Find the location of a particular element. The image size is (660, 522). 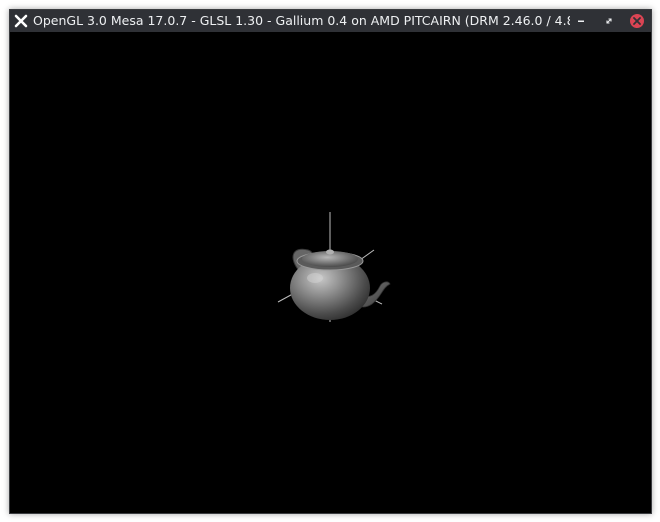

scene-canvas is located at coordinates (334, 267).